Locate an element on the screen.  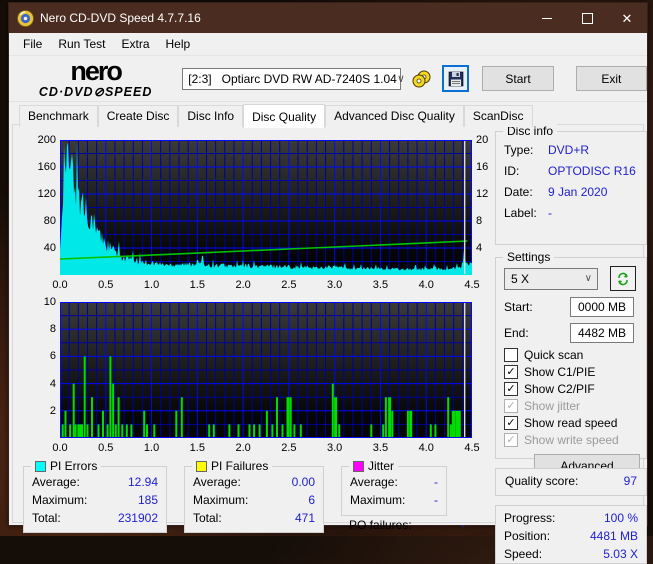
tab-disc-quality: Disc Quality is located at coordinates (284, 116).